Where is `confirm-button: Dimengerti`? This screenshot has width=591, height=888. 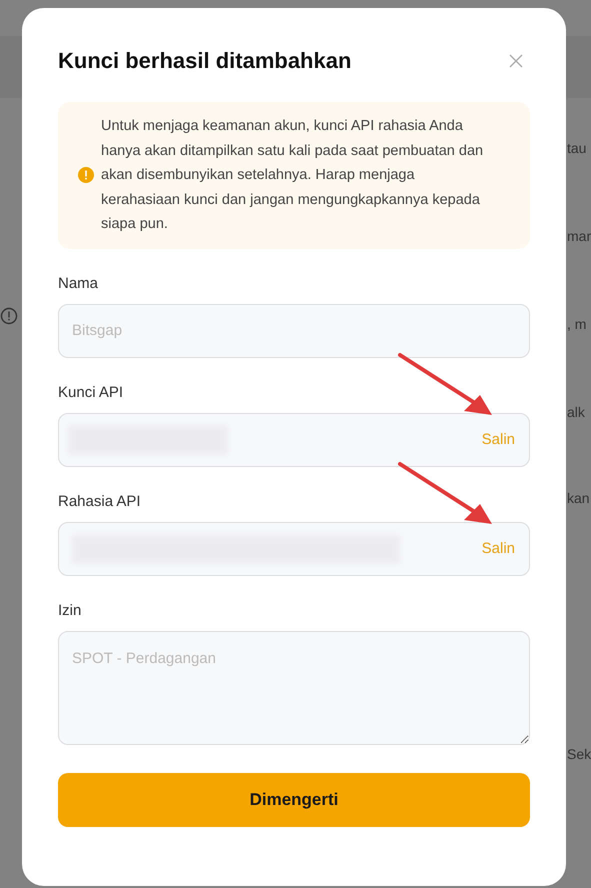 confirm-button: Dimengerti is located at coordinates (294, 799).